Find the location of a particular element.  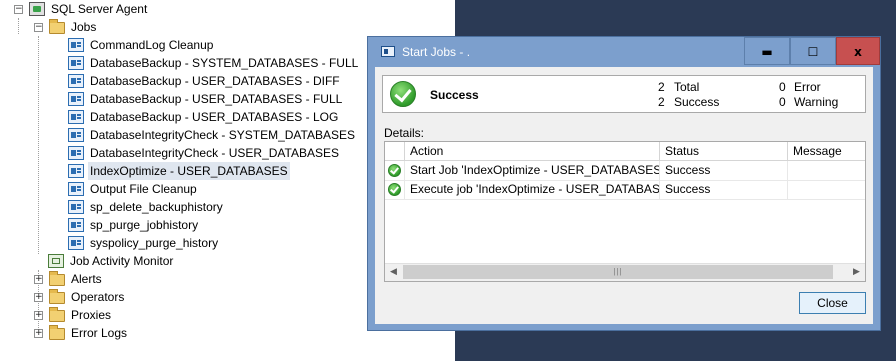

job-label: CommandLog Cleanup is located at coordinates (152, 45).